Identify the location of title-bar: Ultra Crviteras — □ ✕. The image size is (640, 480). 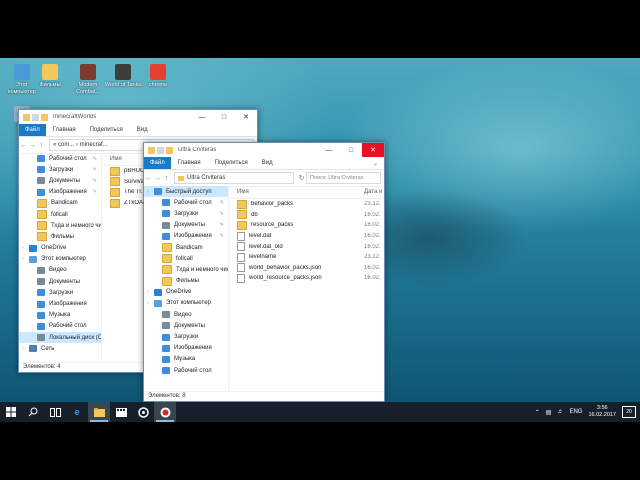
(264, 150).